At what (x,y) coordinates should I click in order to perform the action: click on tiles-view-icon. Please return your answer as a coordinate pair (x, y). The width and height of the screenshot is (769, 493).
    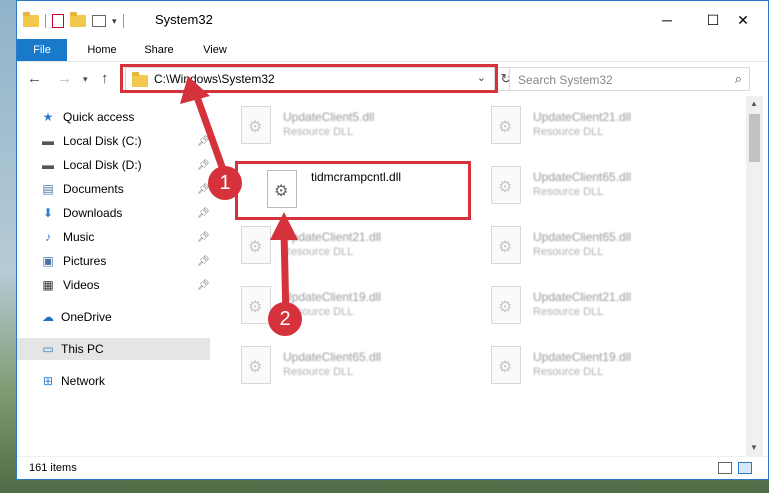
    Looking at the image, I should click on (745, 468).